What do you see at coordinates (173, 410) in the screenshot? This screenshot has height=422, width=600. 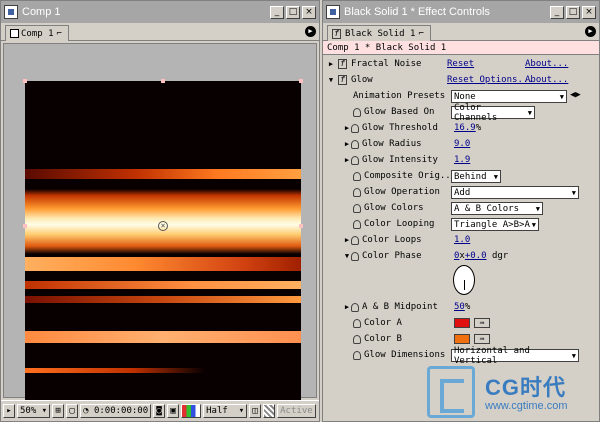 I see `show-snapshot-icon: ▣` at bounding box center [173, 410].